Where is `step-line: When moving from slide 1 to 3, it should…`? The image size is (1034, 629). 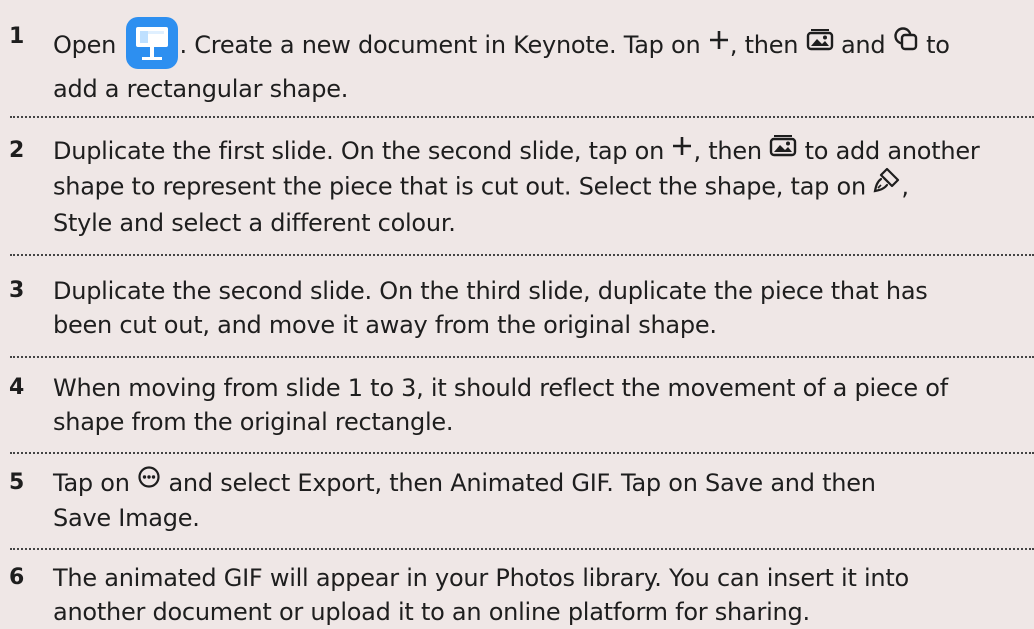 step-line: When moving from slide 1 to 3, it should… is located at coordinates (500, 388).